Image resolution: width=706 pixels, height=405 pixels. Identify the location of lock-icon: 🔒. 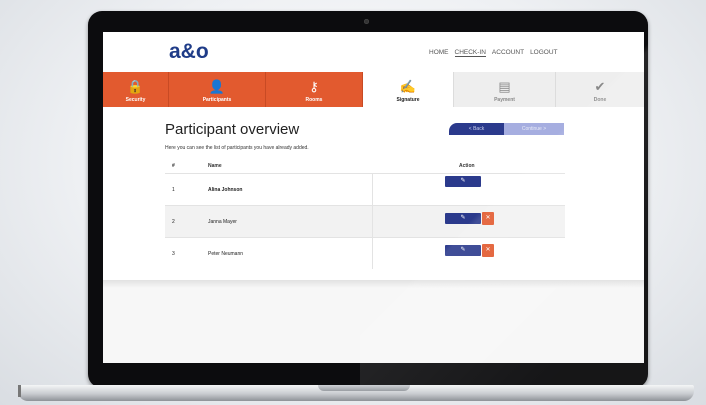
(135, 86).